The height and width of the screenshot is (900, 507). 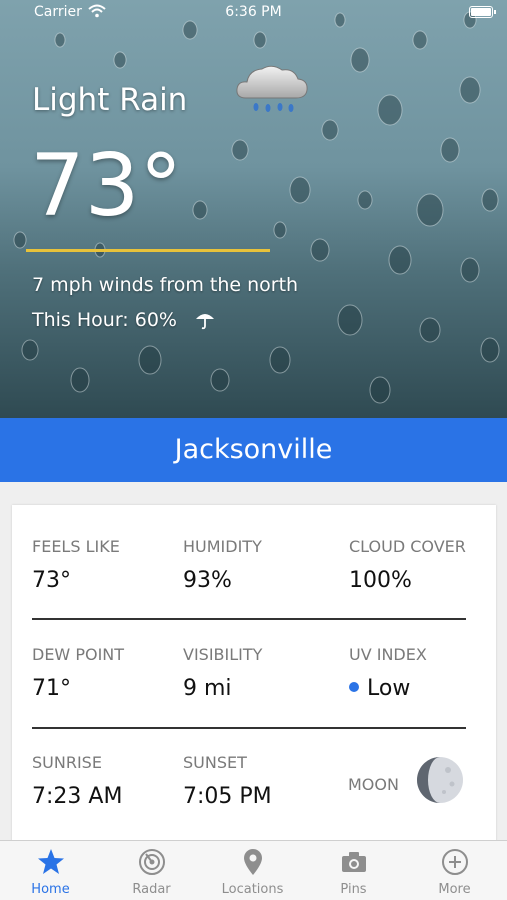 I want to click on cloud-cover-cell: CLOUD COVER 100%, so click(x=407, y=565).